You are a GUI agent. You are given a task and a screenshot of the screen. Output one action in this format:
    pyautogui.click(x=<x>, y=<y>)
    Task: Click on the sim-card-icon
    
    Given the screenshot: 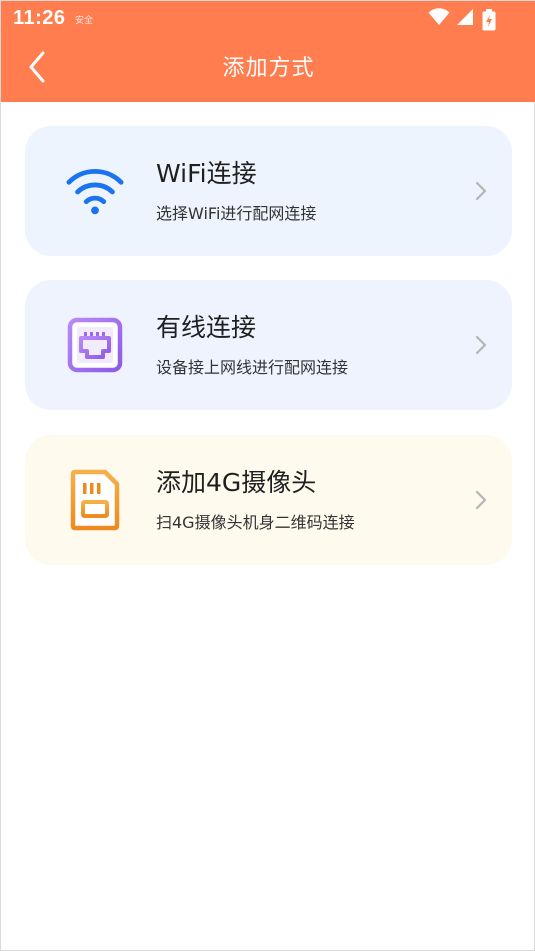 What is the action you would take?
    pyautogui.click(x=95, y=500)
    